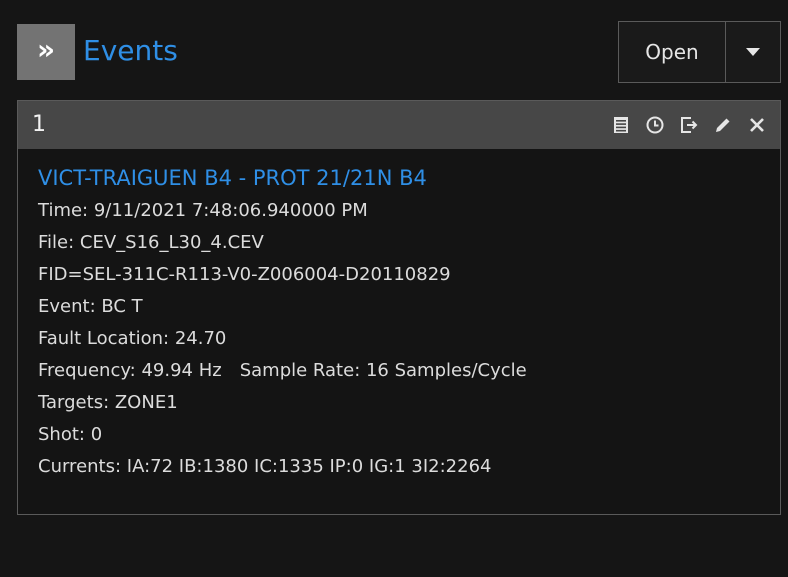  Describe the element at coordinates (244, 274) in the screenshot. I see `event-fid: FID=SEL-311C-R113-V0-Z006004-D20110829` at that location.